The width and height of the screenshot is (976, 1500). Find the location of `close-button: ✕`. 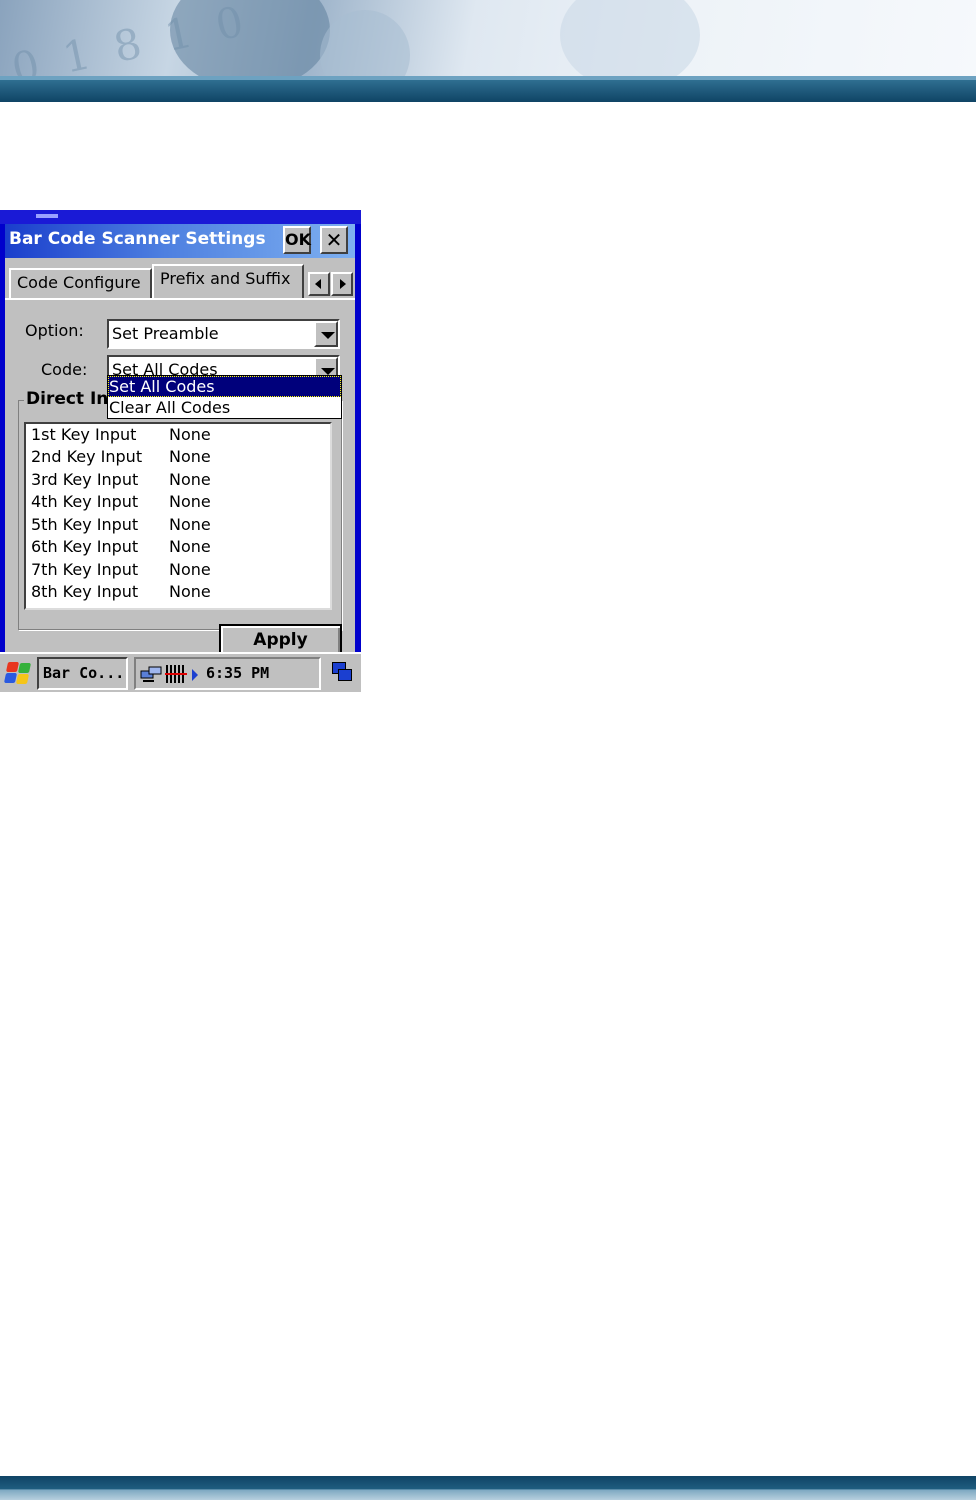

close-button: ✕ is located at coordinates (334, 240).